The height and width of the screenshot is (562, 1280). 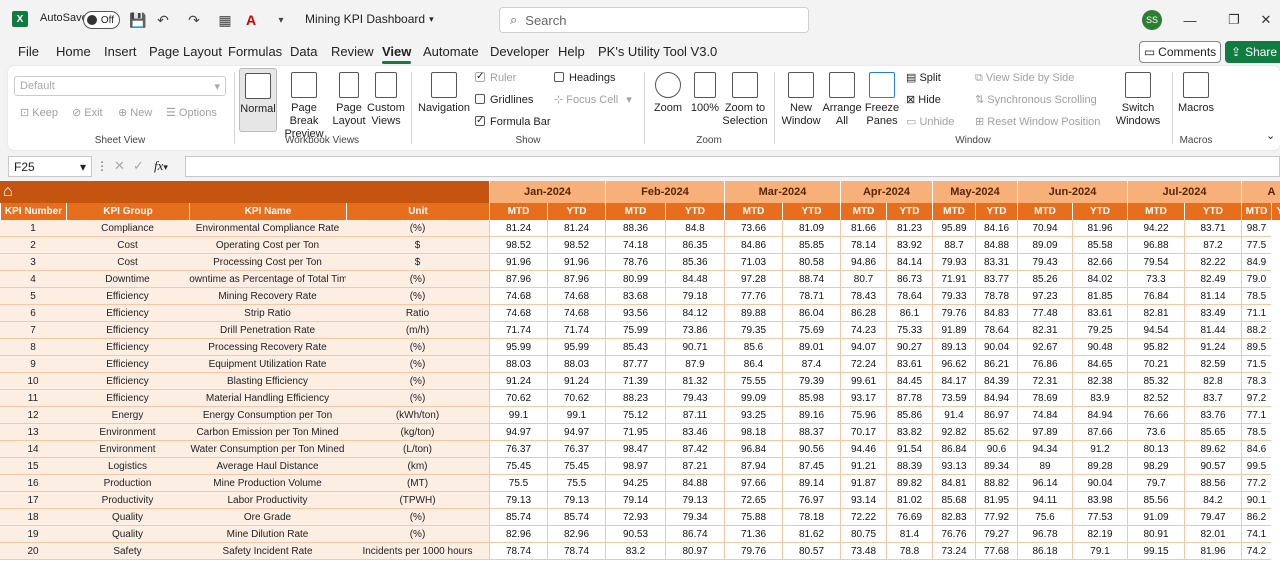 I want to click on value-cell: 78.78, so click(x=996, y=296).